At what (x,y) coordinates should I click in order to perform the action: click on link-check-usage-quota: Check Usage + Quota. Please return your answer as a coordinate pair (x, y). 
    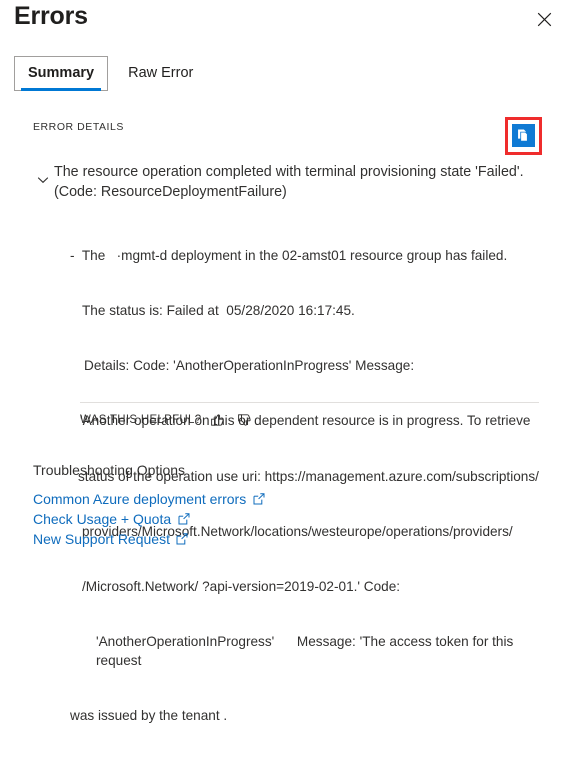
    Looking at the image, I should click on (111, 519).